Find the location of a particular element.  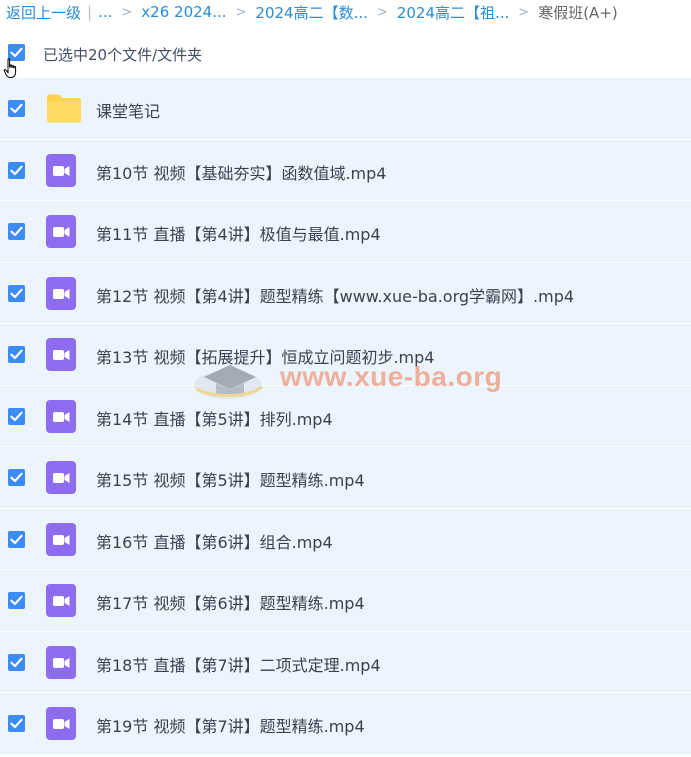

file-row: 第14节 直播【第5讲】排列.mp4 is located at coordinates (345, 416).